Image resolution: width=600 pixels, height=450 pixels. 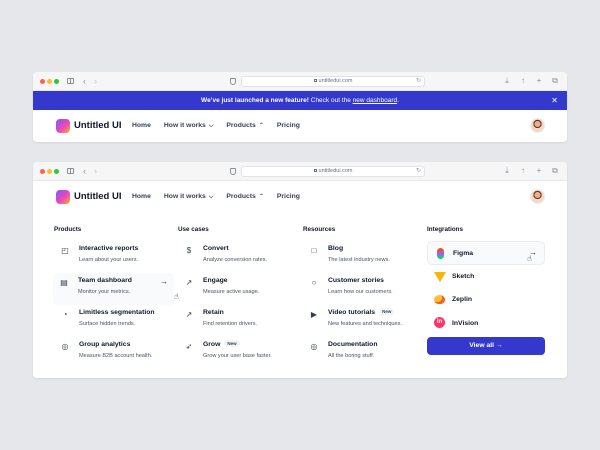 I want to click on nav-products-label: Products, so click(x=241, y=125).